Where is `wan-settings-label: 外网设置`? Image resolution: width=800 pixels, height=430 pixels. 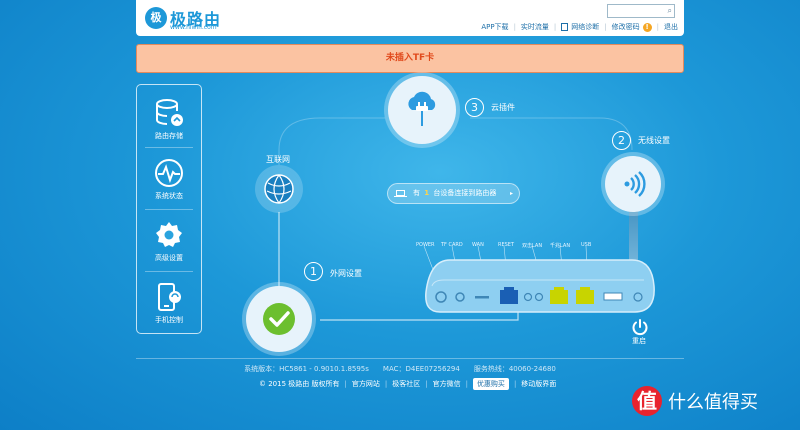 wan-settings-label: 外网设置 is located at coordinates (346, 273).